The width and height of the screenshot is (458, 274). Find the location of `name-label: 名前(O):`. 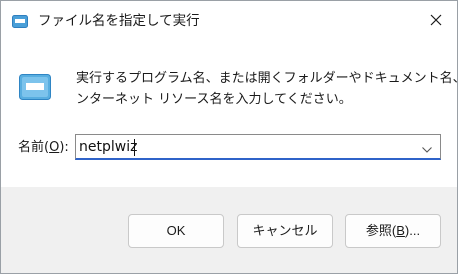

name-label: 名前(O): is located at coordinates (43, 148).